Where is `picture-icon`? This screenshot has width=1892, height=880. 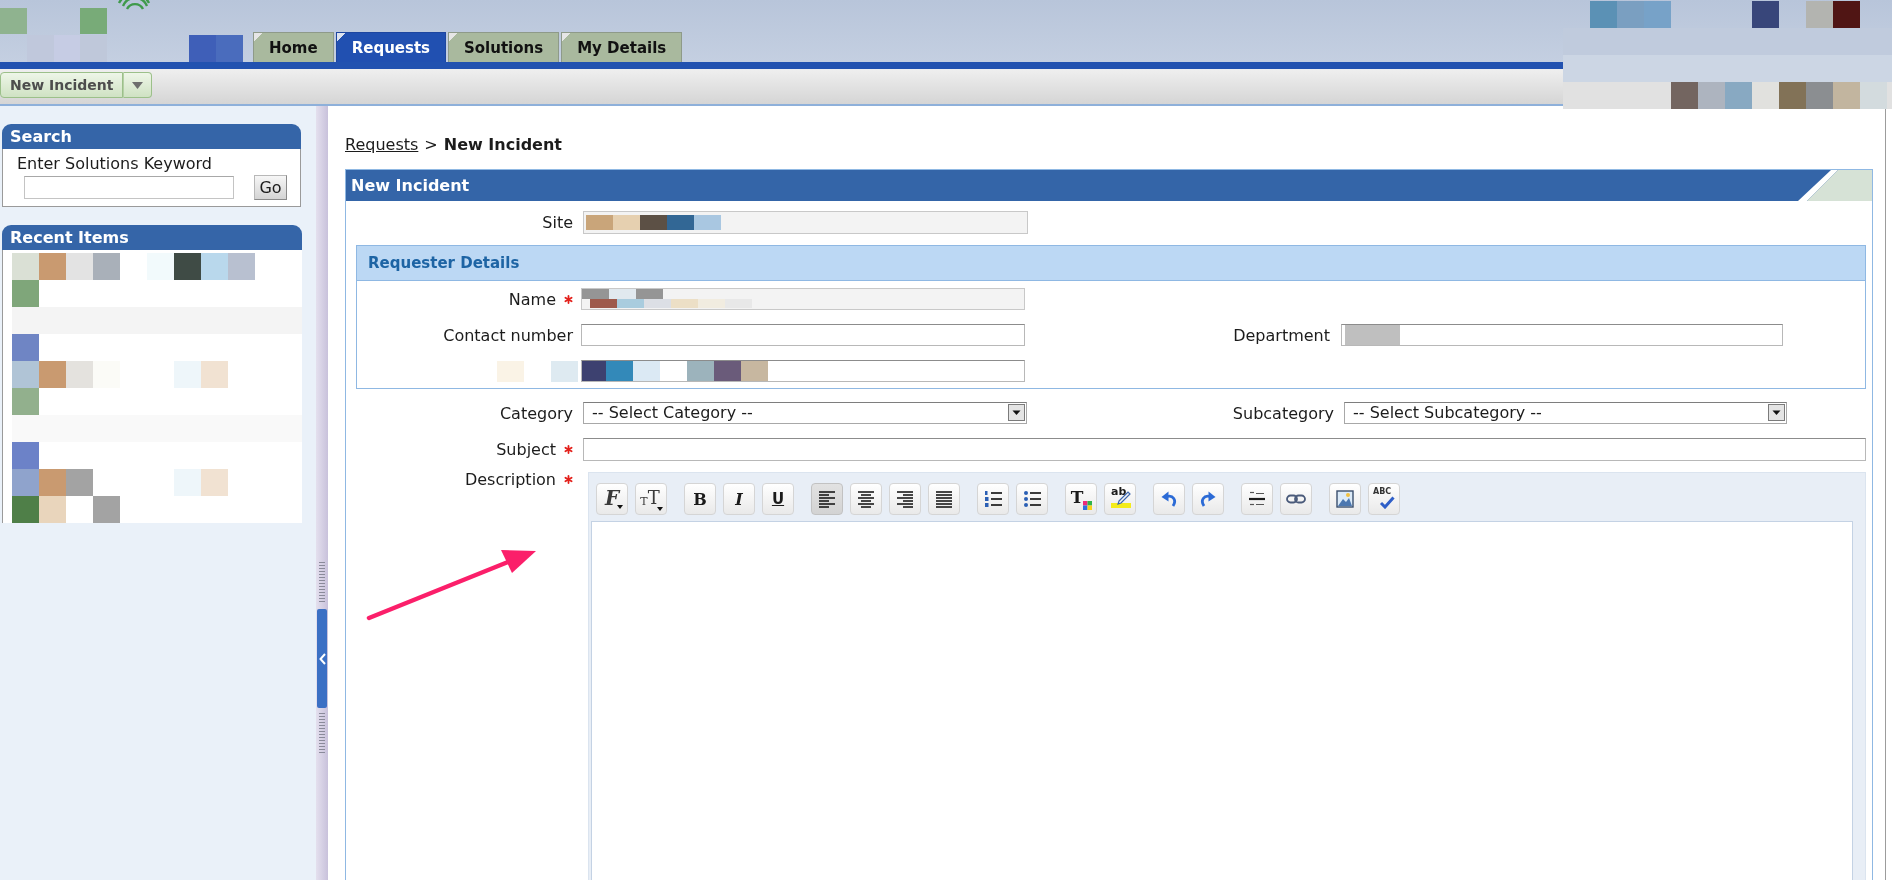
picture-icon is located at coordinates (1345, 499).